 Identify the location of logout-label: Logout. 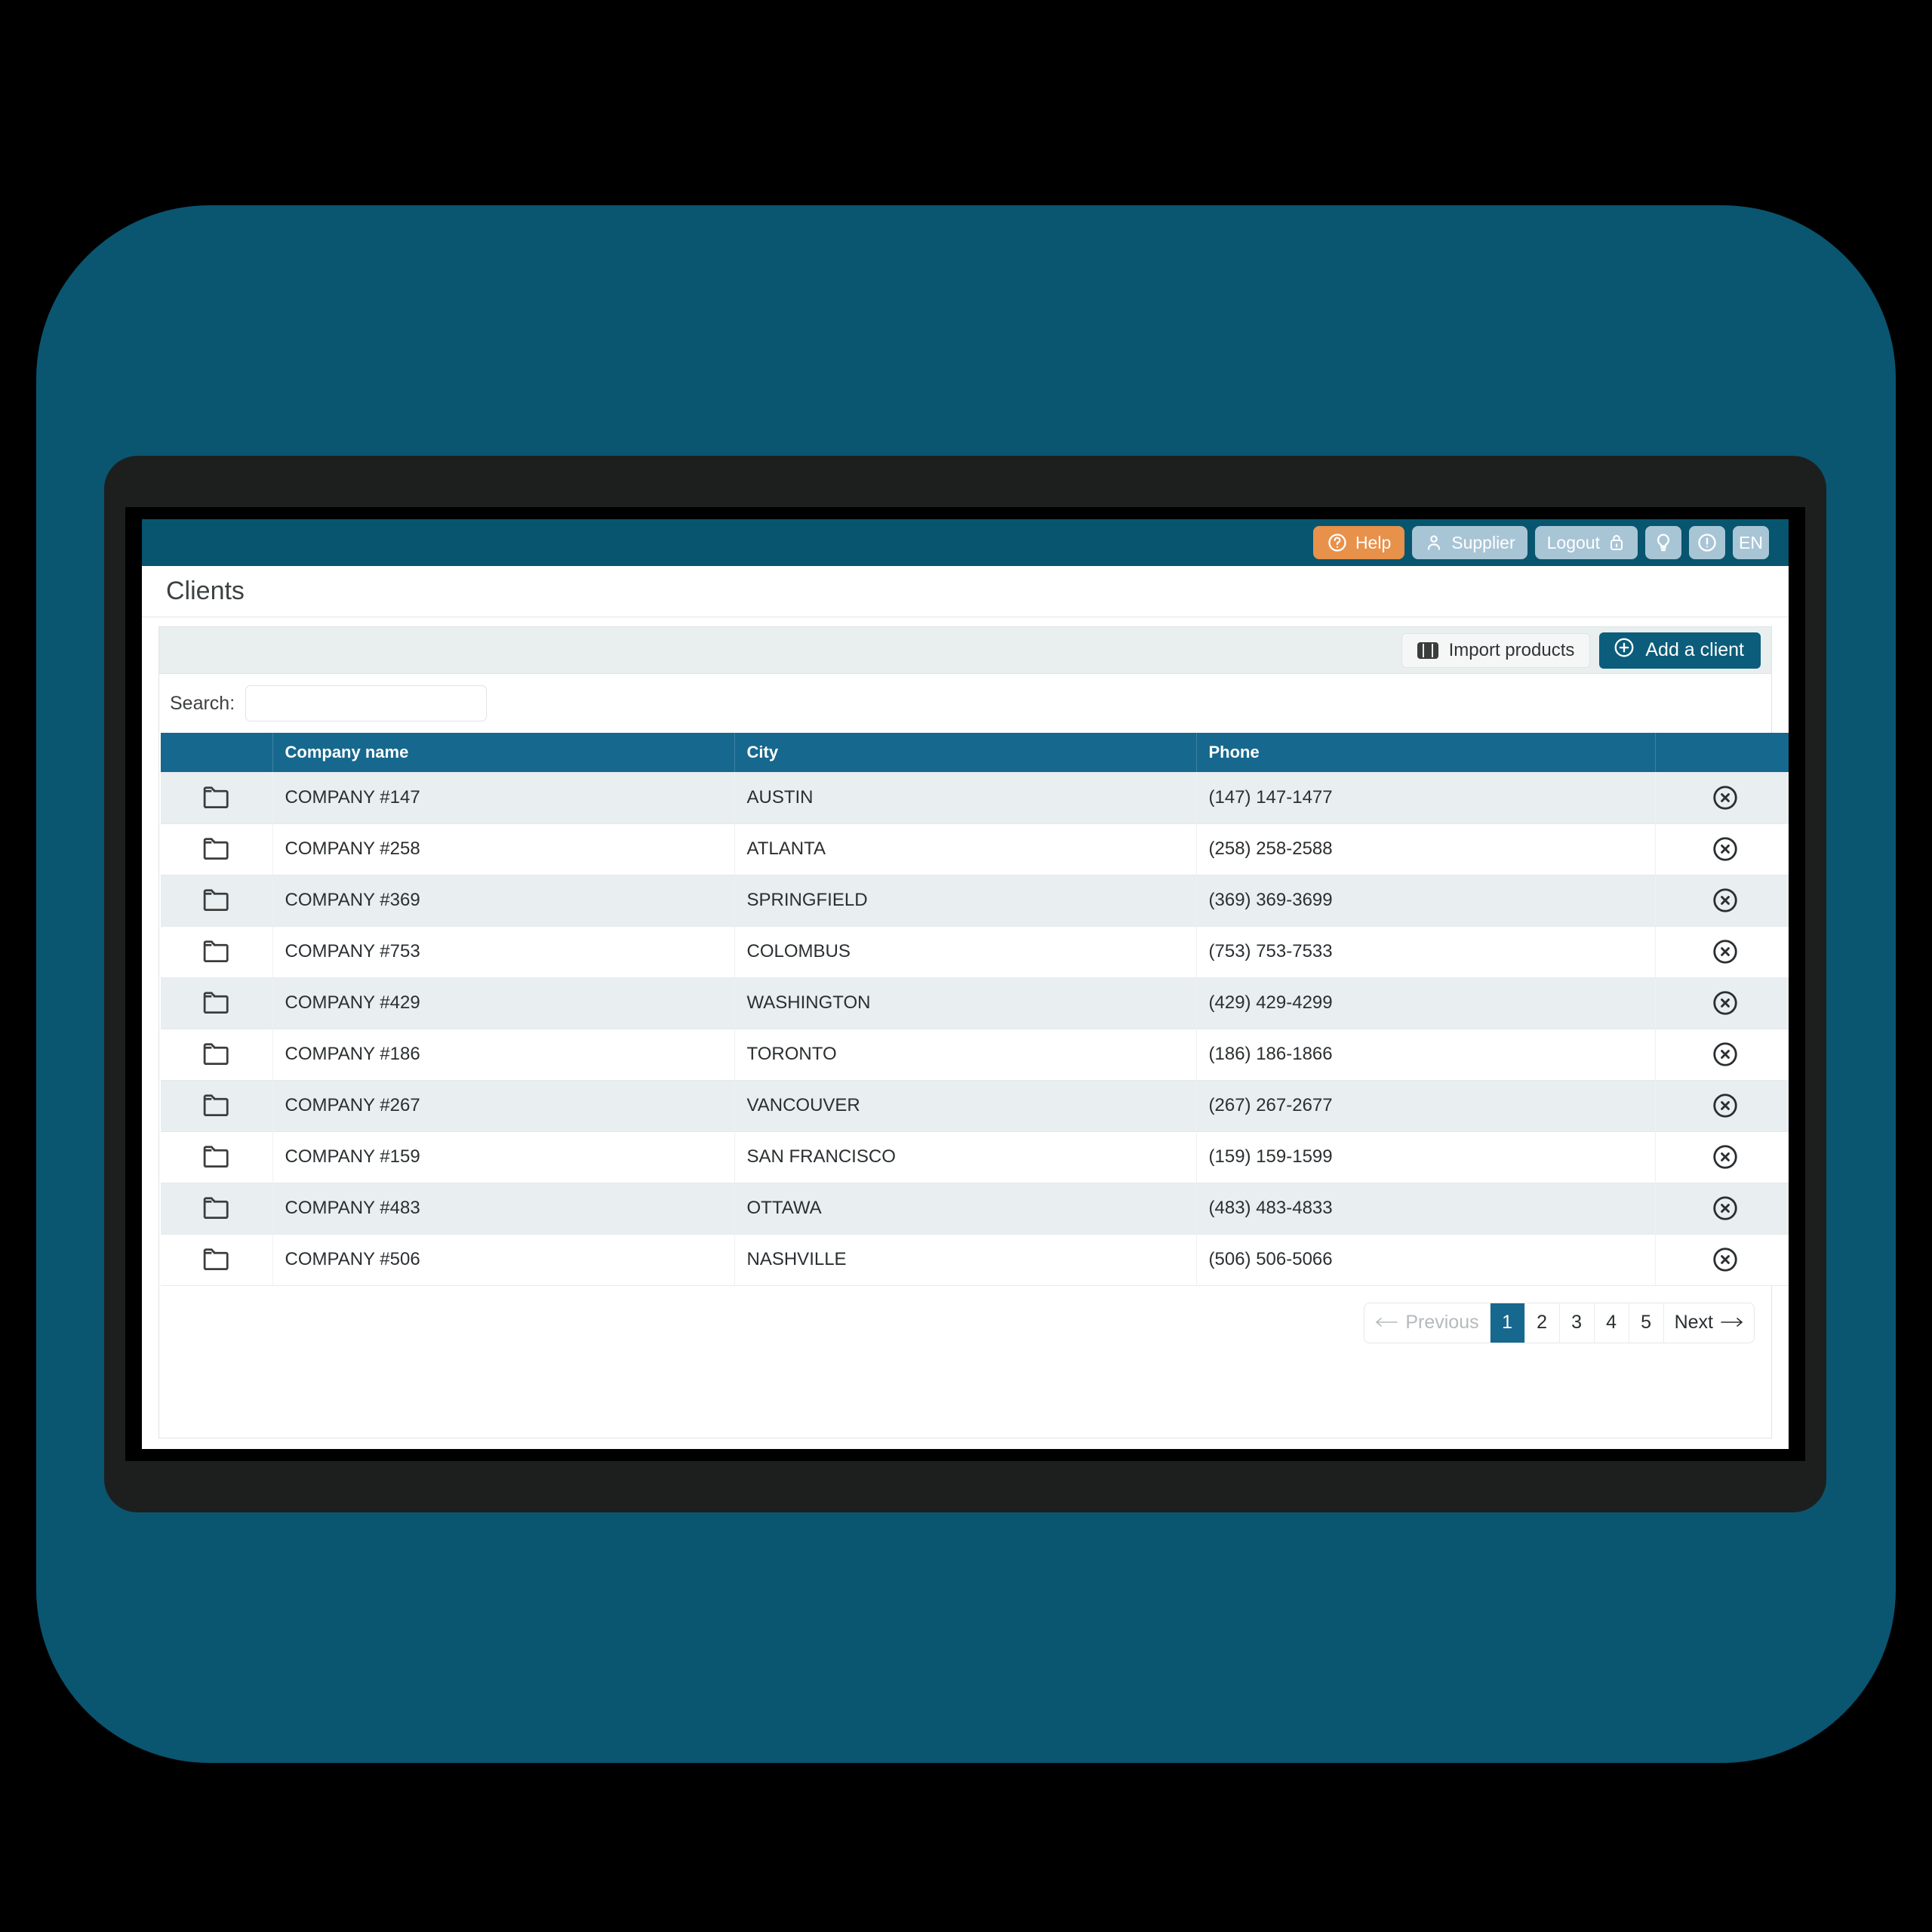
(1573, 542).